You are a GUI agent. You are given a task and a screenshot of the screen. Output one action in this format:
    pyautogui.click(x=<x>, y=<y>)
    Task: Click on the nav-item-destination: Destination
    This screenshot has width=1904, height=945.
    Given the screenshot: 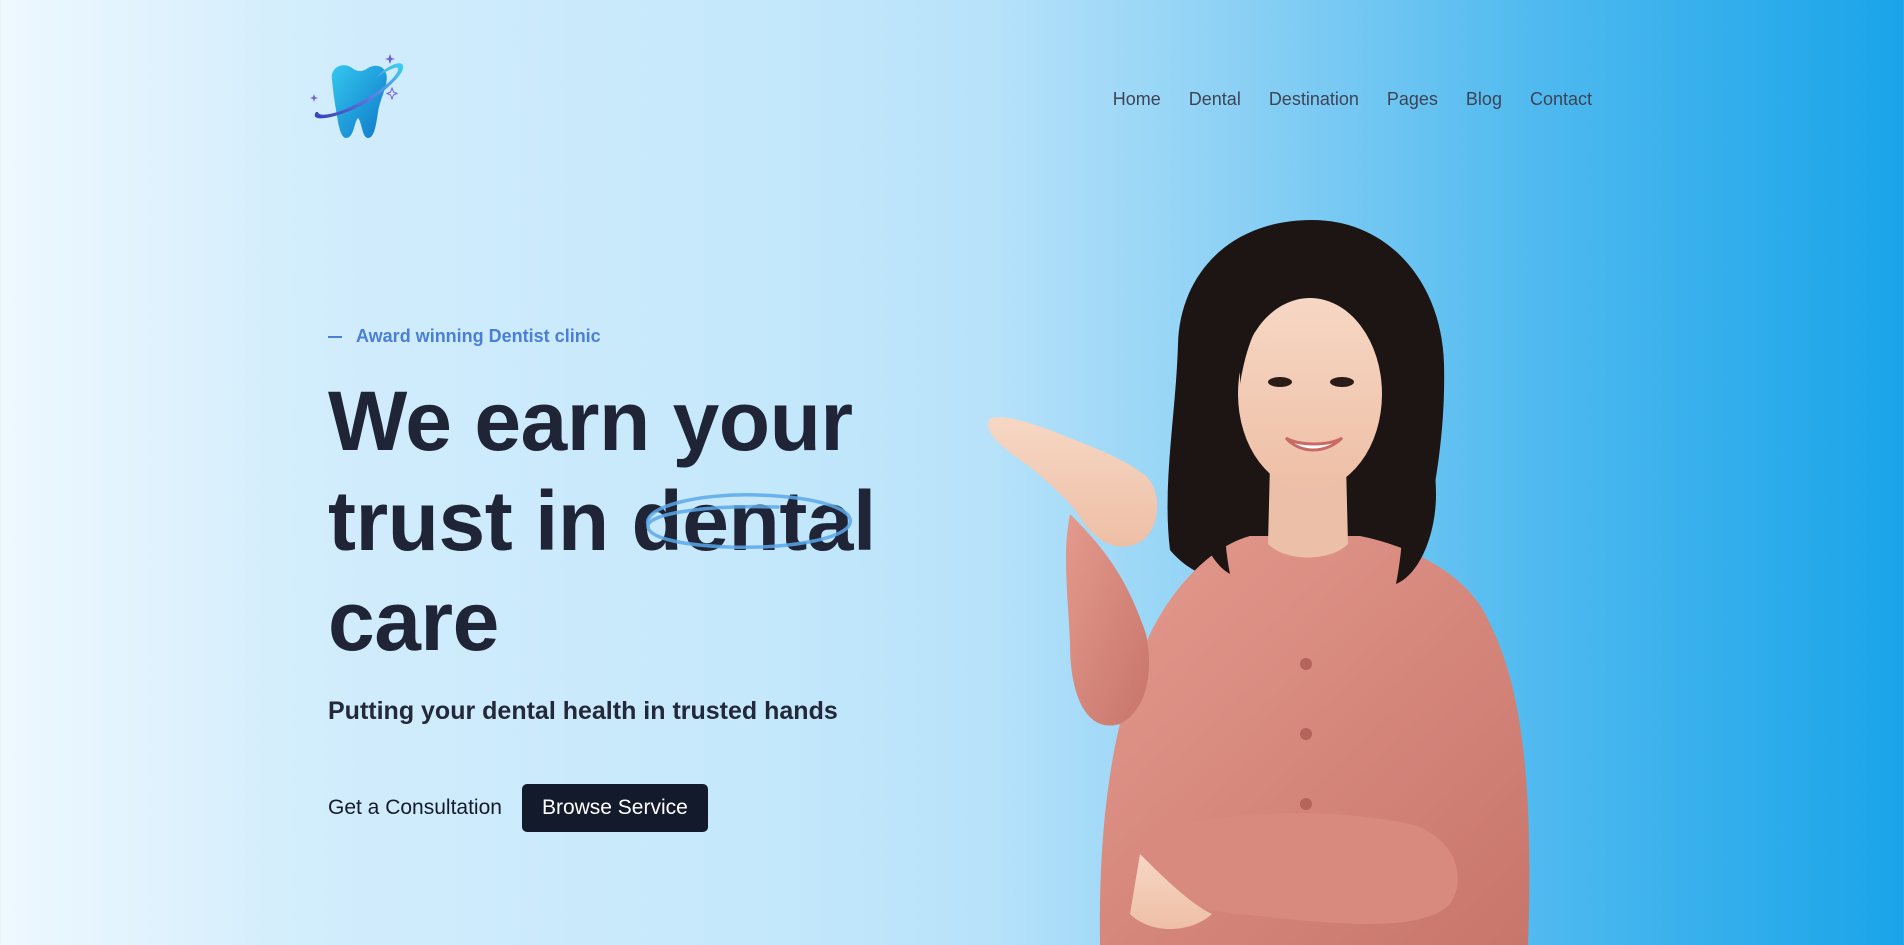 What is the action you would take?
    pyautogui.click(x=1314, y=99)
    